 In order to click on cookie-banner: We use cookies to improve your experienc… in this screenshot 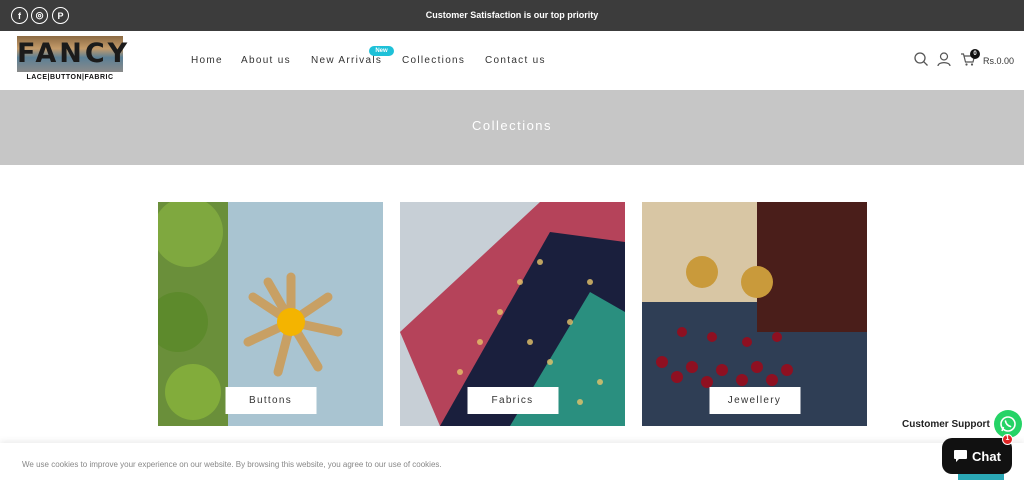, I will do `click(512, 464)`.